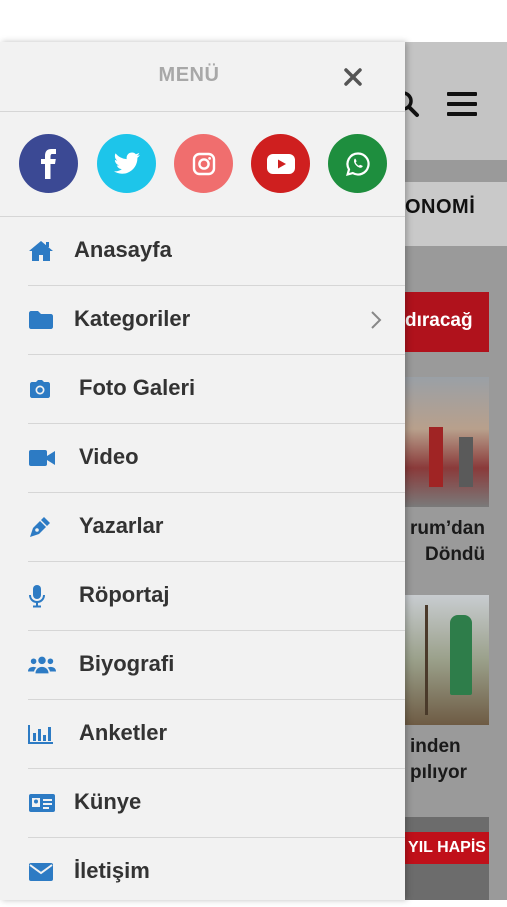 This screenshot has height=907, width=507. Describe the element at coordinates (216, 458) in the screenshot. I see `menu-item-video: Video` at that location.